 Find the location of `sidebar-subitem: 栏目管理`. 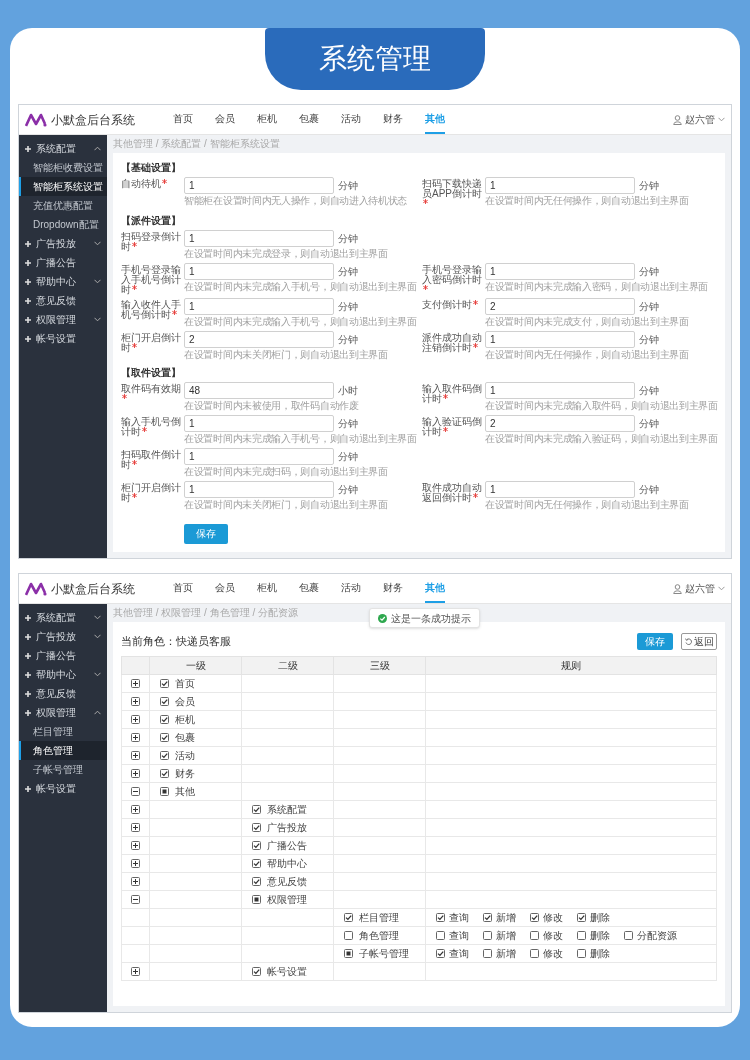

sidebar-subitem: 栏目管理 is located at coordinates (63, 731).